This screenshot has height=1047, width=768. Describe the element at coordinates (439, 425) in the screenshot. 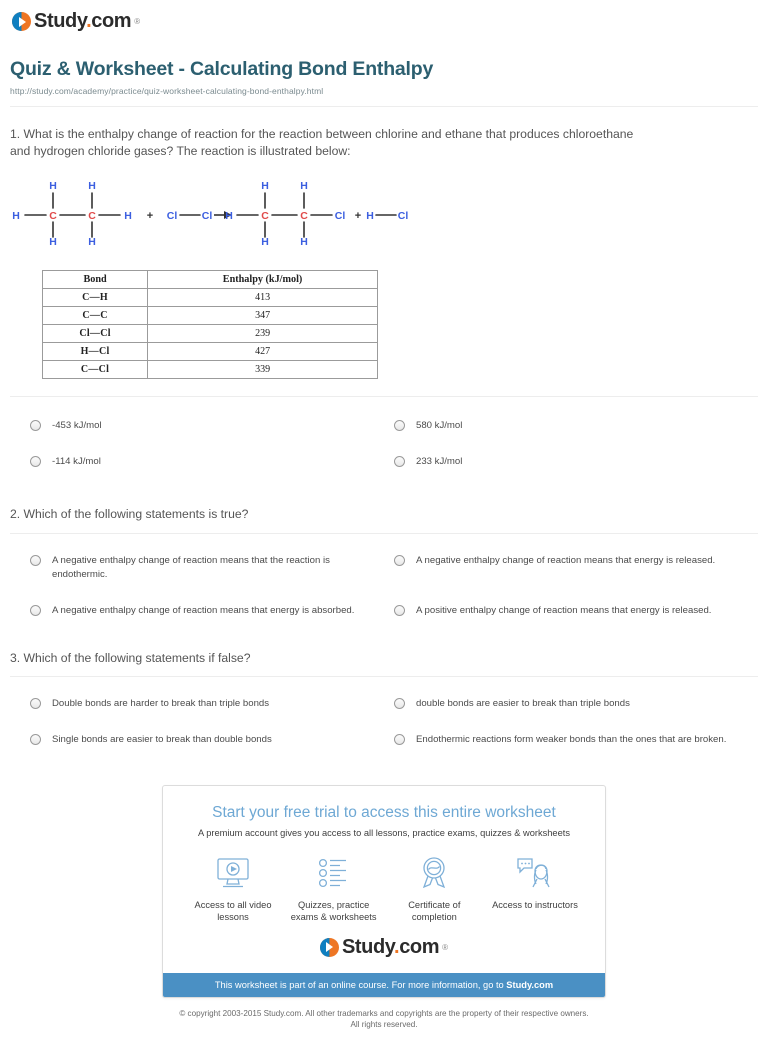

I see `option-label: 580 kJ/mol` at that location.